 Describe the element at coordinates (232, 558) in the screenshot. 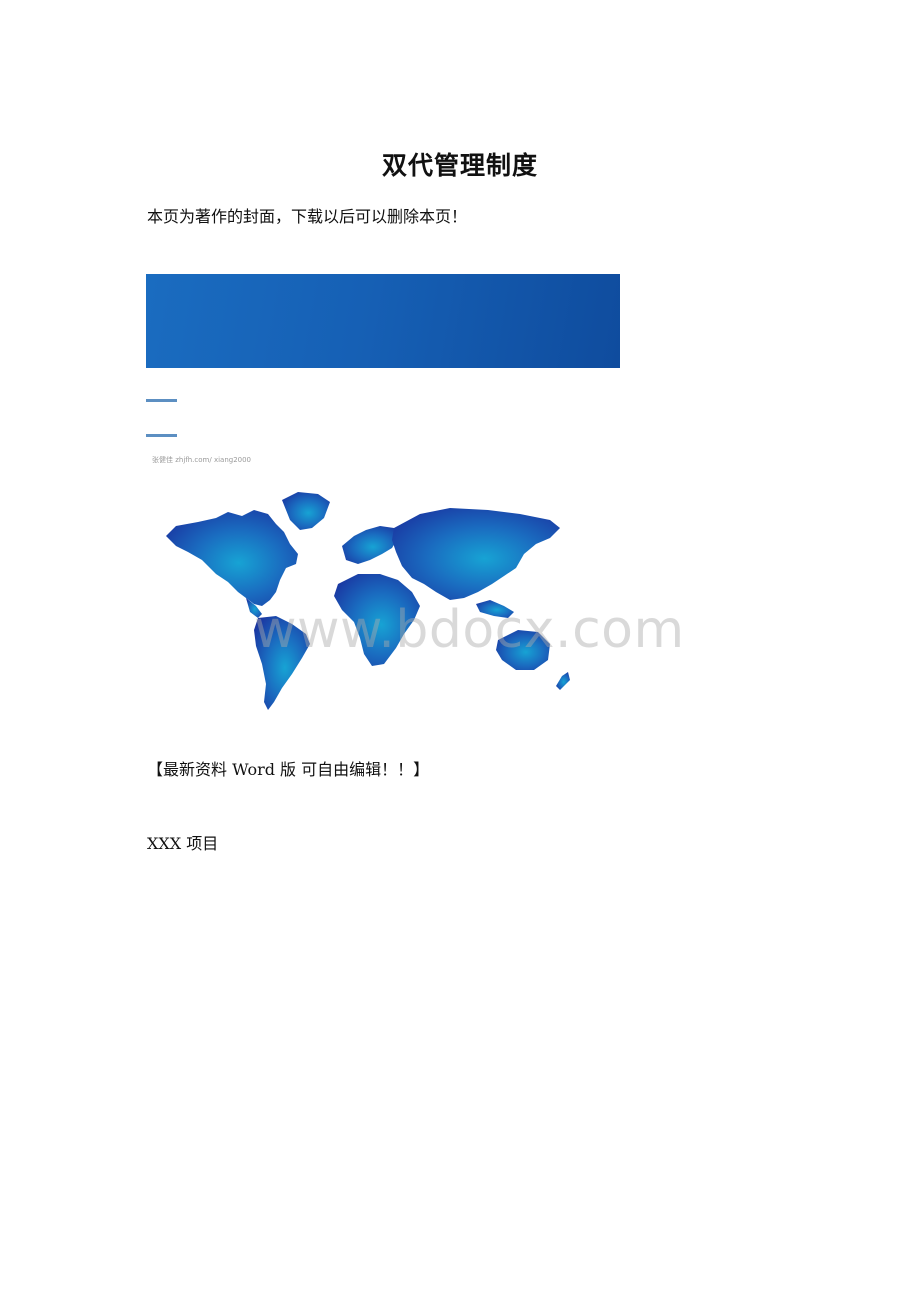

I see `north-america-shape` at that location.